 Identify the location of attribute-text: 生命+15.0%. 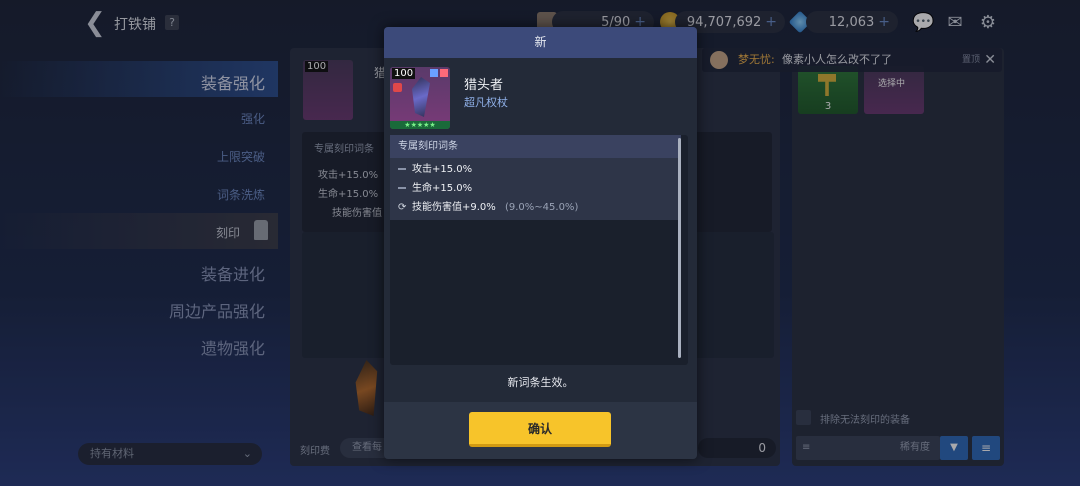
(442, 188).